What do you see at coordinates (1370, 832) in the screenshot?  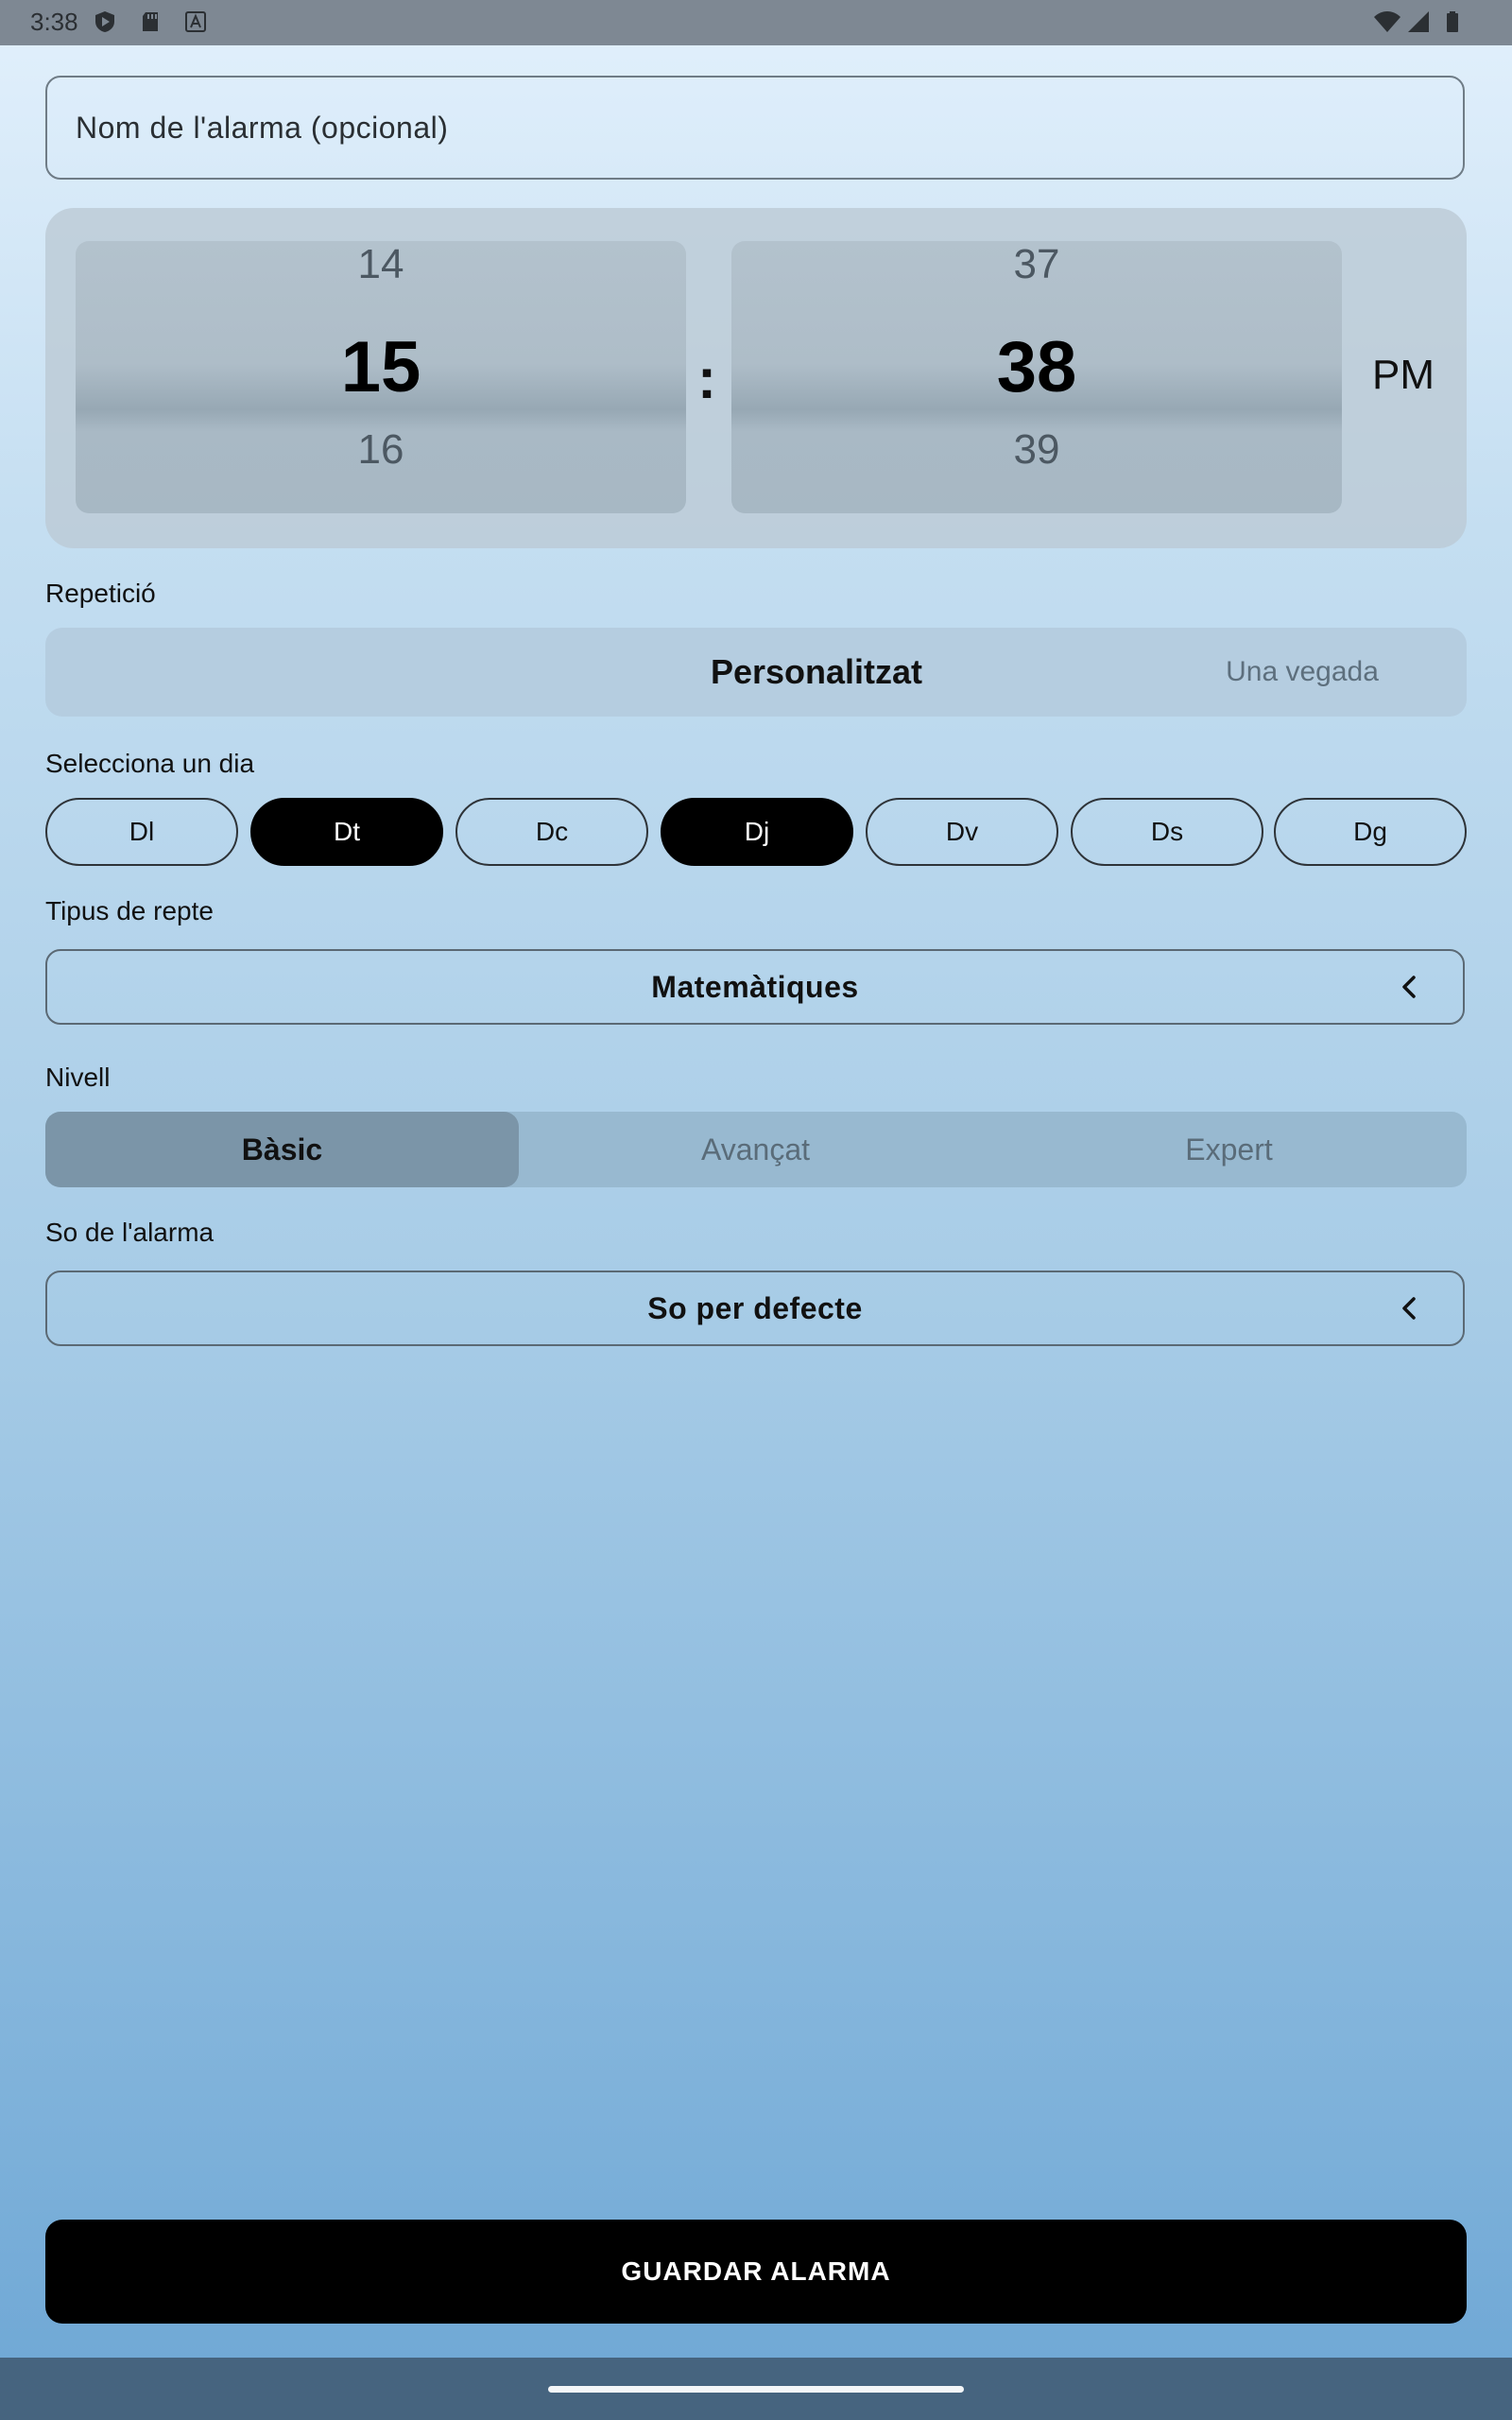 I see `day-button-dg: Dg` at bounding box center [1370, 832].